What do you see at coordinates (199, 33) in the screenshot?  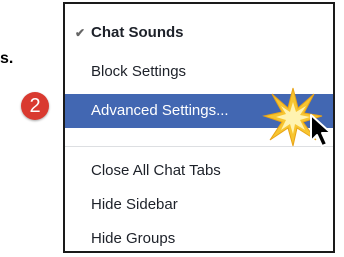 I see `menu-item-chat-sounds: ✔ Chat Sounds` at bounding box center [199, 33].